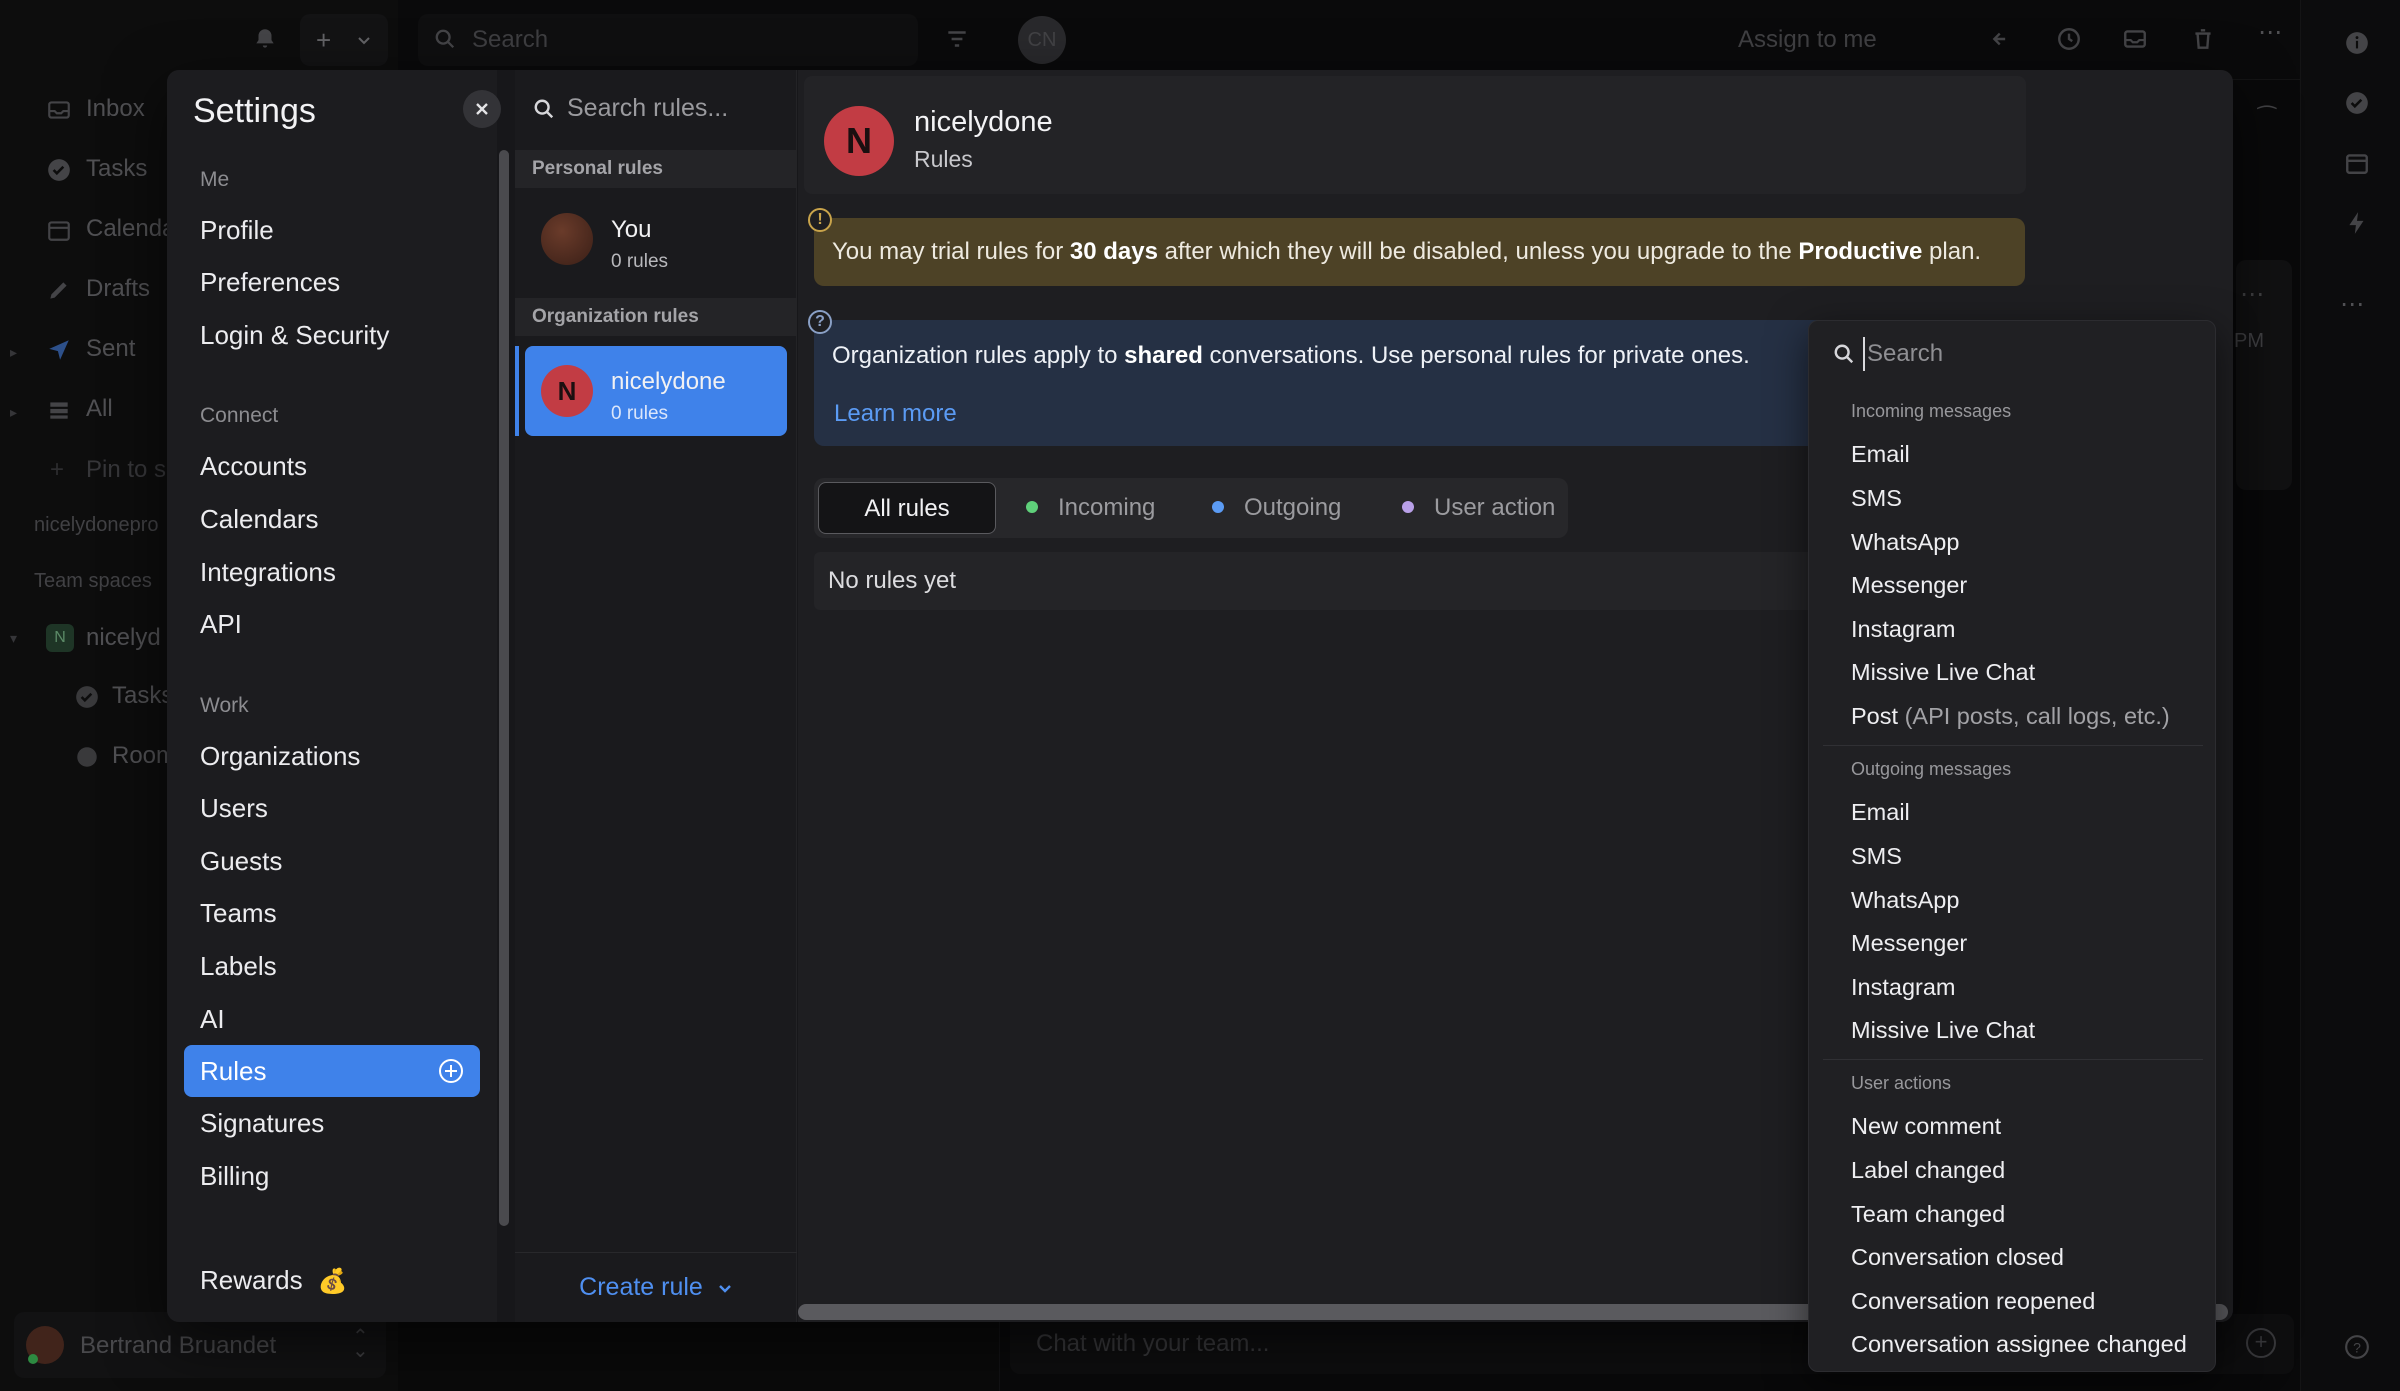 Image resolution: width=2400 pixels, height=1391 pixels. What do you see at coordinates (567, 239) in the screenshot?
I see `user-avatar` at bounding box center [567, 239].